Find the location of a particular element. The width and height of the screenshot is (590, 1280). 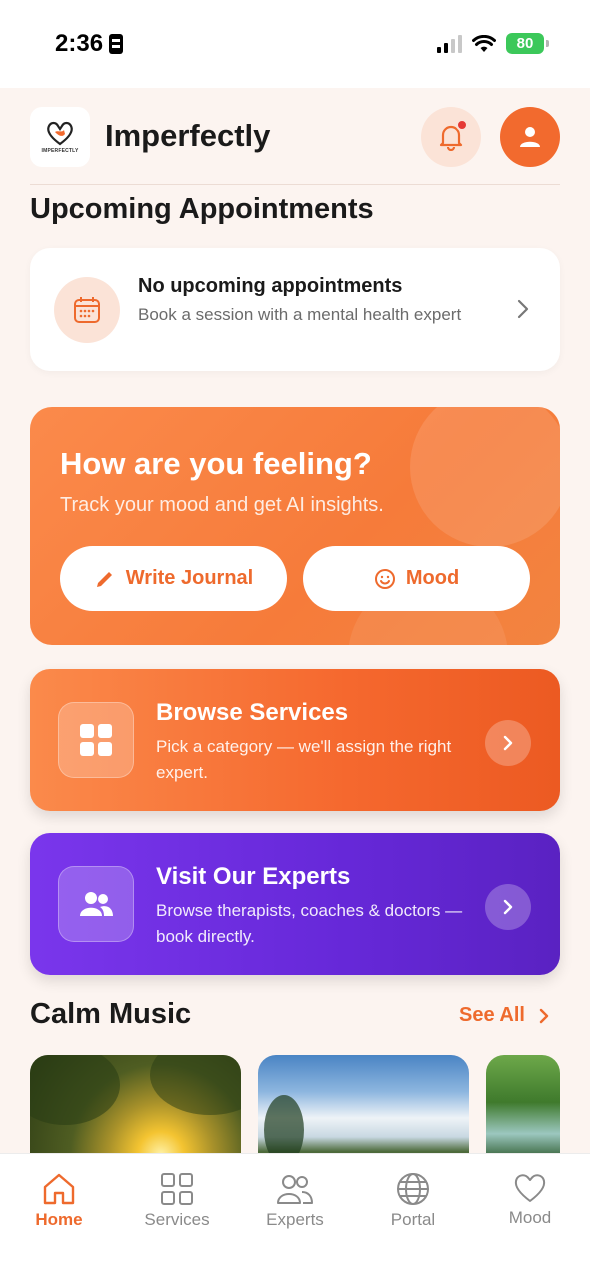

mood-card-title: How are you feeling? is located at coordinates (216, 463).